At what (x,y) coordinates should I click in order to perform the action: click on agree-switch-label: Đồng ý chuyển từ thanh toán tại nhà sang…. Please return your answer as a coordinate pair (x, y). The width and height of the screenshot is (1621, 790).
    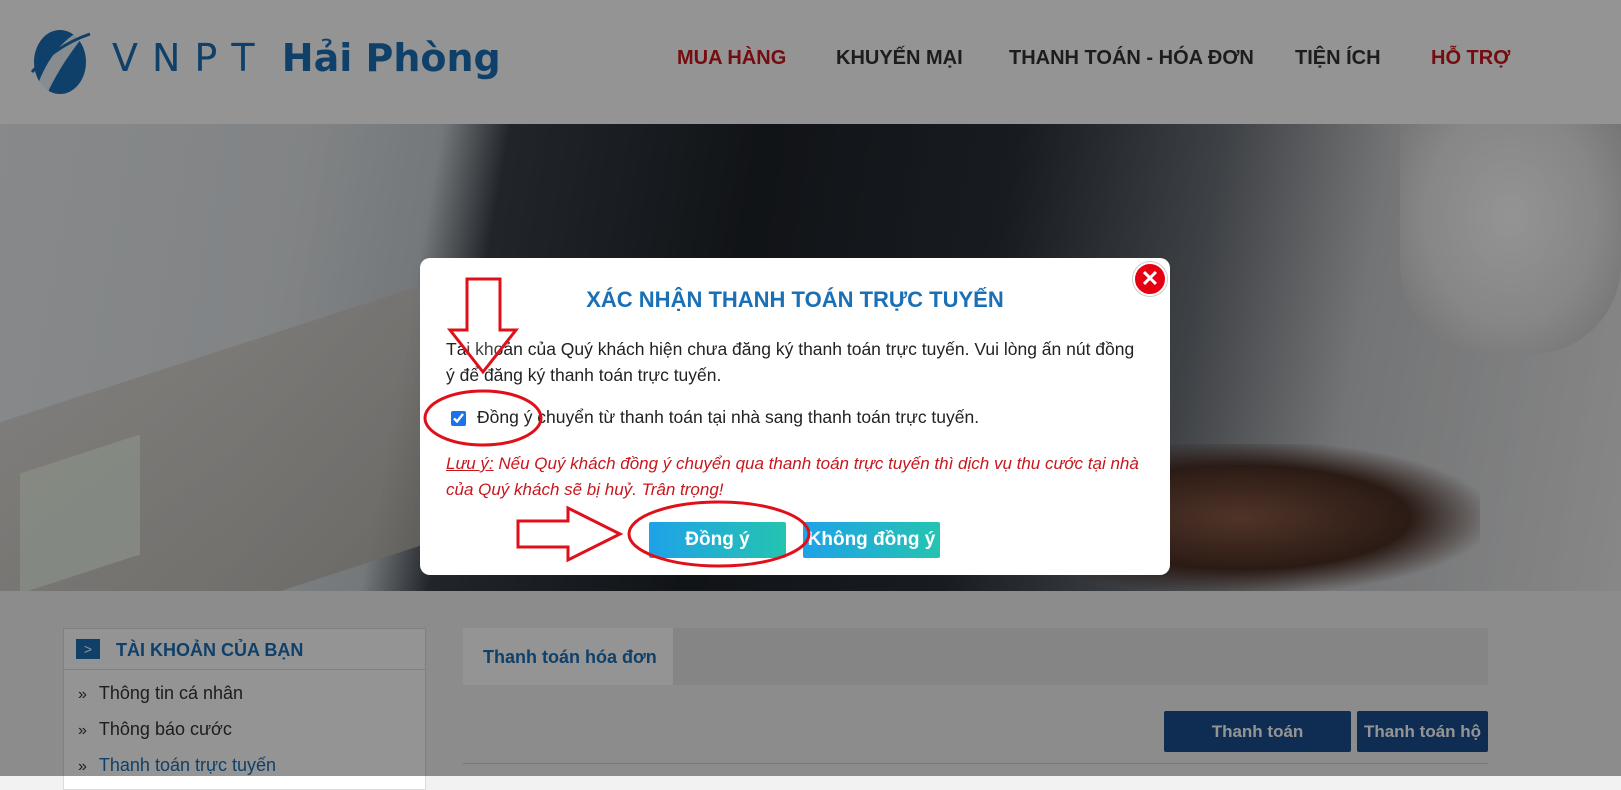
    Looking at the image, I should click on (728, 417).